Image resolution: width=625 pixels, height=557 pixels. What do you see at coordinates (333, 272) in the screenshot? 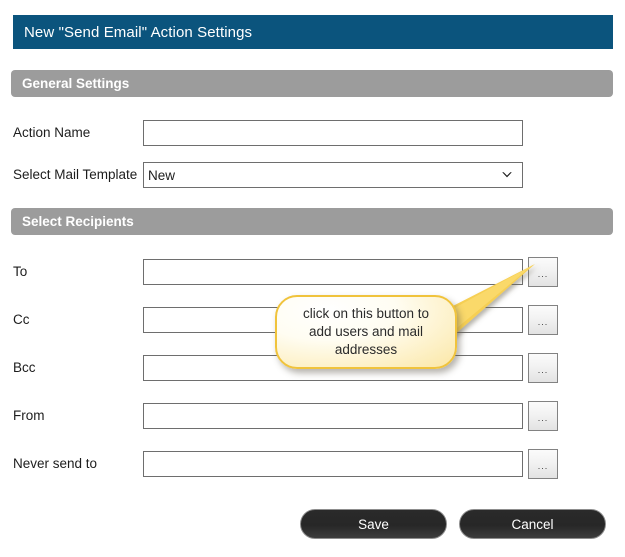
I see `to-input` at bounding box center [333, 272].